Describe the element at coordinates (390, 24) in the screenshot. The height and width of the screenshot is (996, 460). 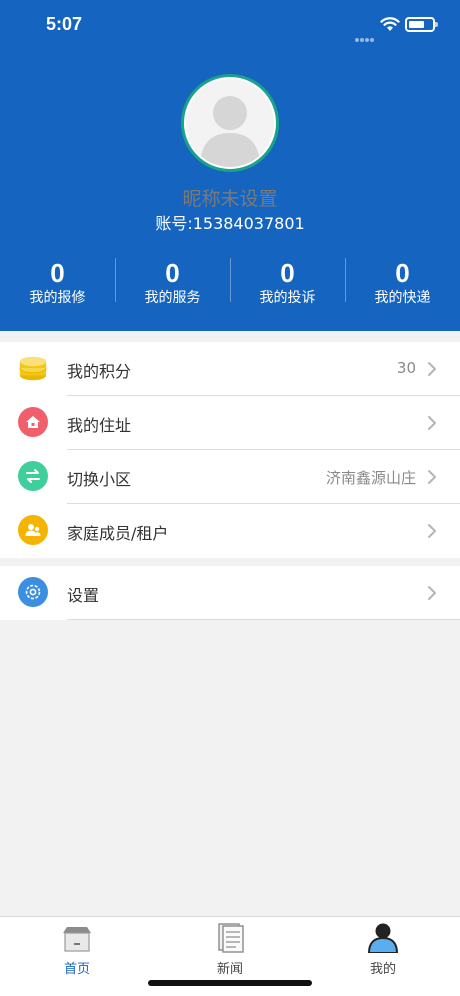
I see `wifi-icon` at that location.